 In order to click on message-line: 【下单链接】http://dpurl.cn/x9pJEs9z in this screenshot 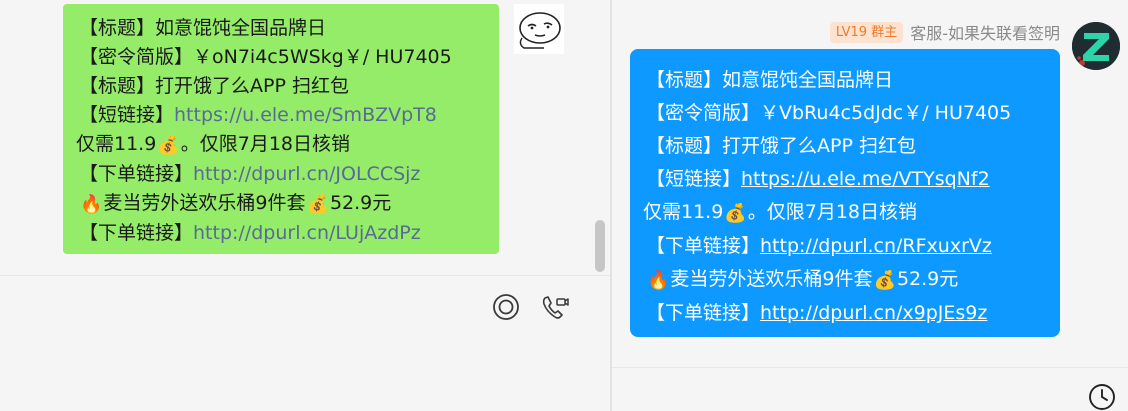, I will do `click(853, 313)`.